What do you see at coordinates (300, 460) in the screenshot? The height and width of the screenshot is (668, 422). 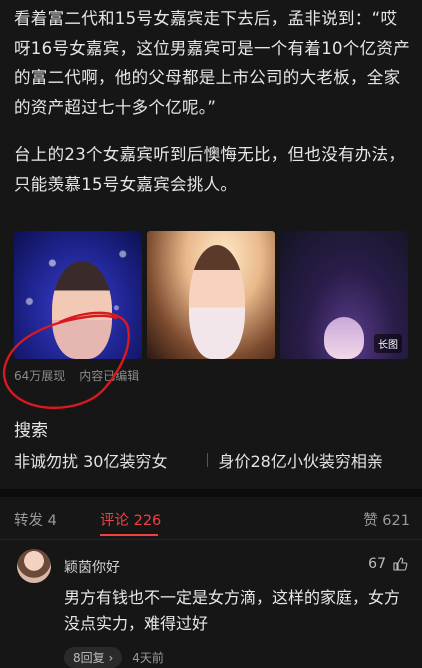 I see `search-suggestion: 身价28亿小伙装穷相亲` at bounding box center [300, 460].